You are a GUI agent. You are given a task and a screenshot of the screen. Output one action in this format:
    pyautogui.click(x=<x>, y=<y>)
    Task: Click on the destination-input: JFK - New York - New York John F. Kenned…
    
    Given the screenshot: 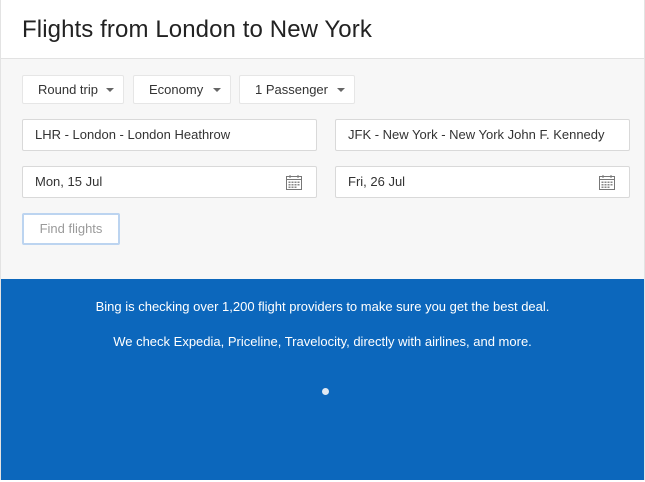 What is the action you would take?
    pyautogui.click(x=482, y=135)
    